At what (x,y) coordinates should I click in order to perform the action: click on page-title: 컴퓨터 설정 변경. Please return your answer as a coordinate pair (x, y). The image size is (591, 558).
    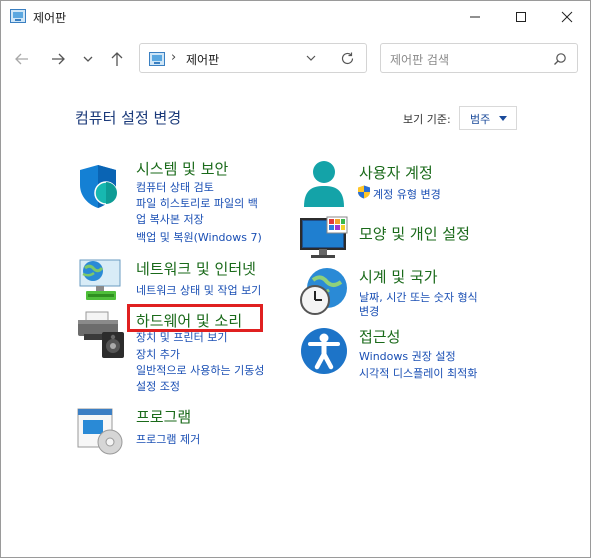
    Looking at the image, I should click on (128, 118).